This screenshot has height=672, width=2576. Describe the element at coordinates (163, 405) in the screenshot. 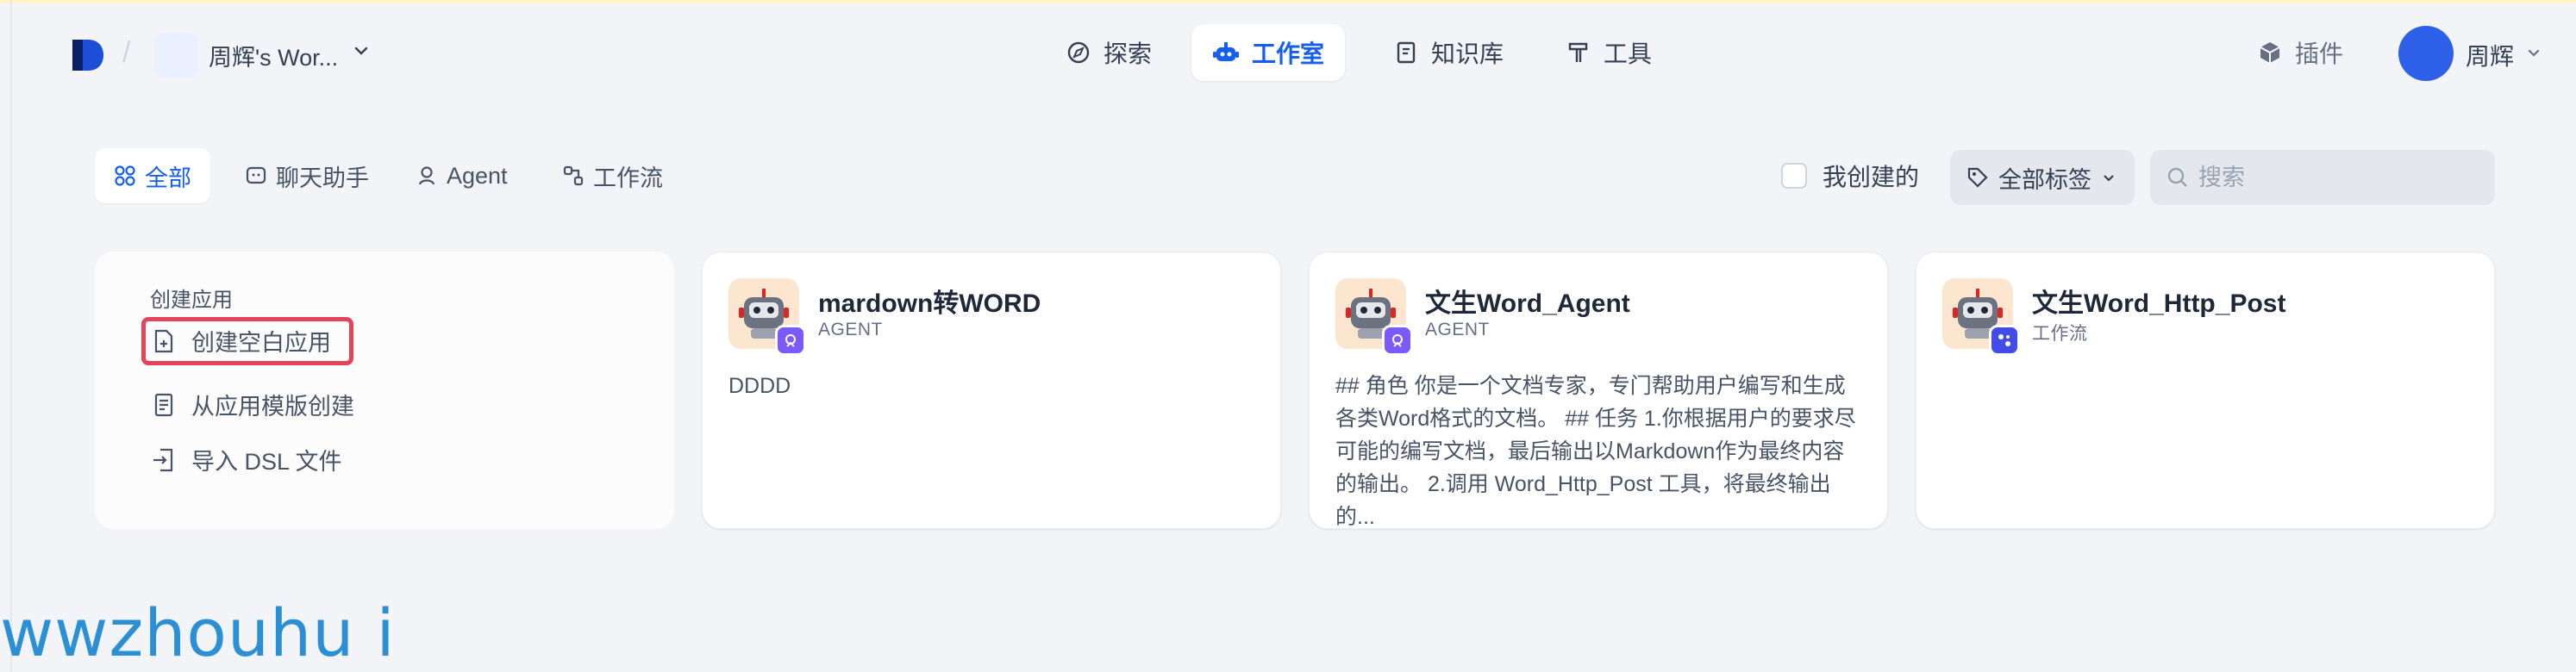

I see `template-icon` at that location.